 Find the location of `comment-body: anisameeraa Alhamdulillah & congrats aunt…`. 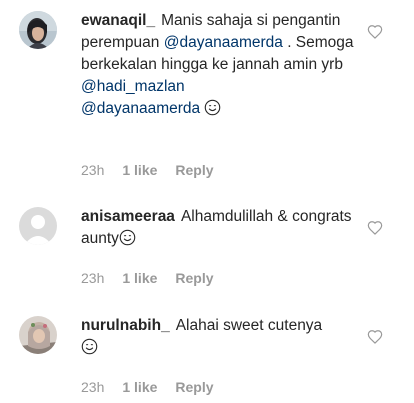

comment-body: anisameeraa Alhamdulillah & congrats aunt… is located at coordinates (221, 228).